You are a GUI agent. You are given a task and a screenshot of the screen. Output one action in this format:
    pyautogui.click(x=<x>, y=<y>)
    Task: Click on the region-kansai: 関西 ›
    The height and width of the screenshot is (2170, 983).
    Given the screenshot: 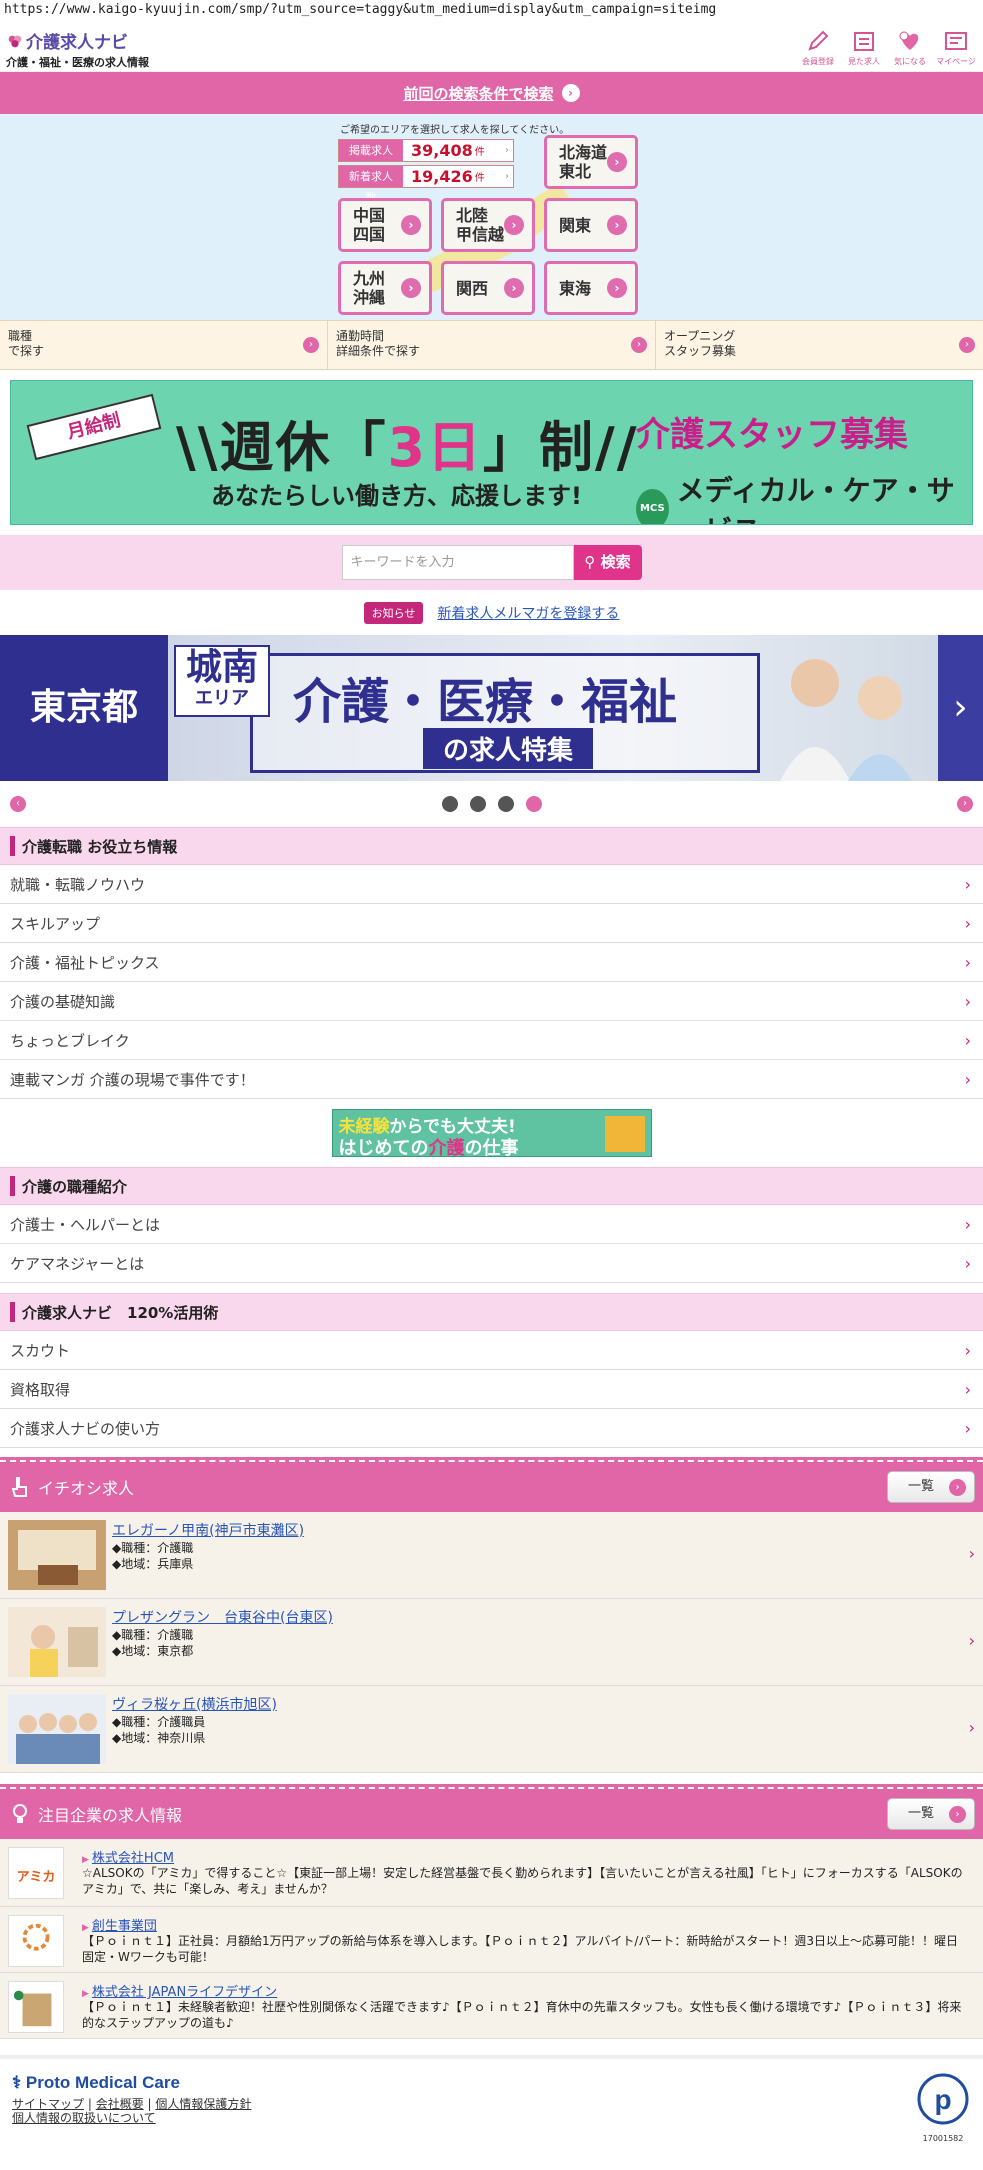 What is the action you would take?
    pyautogui.click(x=488, y=288)
    